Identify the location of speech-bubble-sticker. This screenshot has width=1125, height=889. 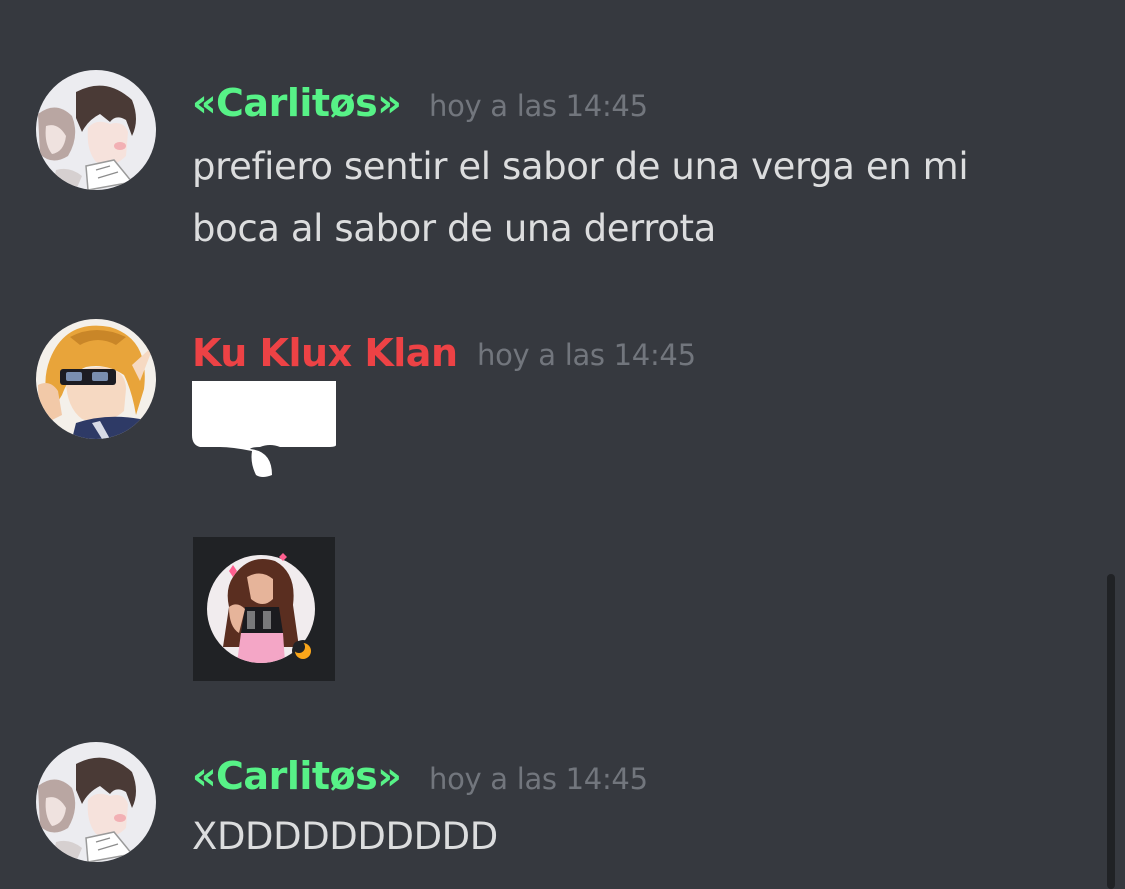
(265, 430).